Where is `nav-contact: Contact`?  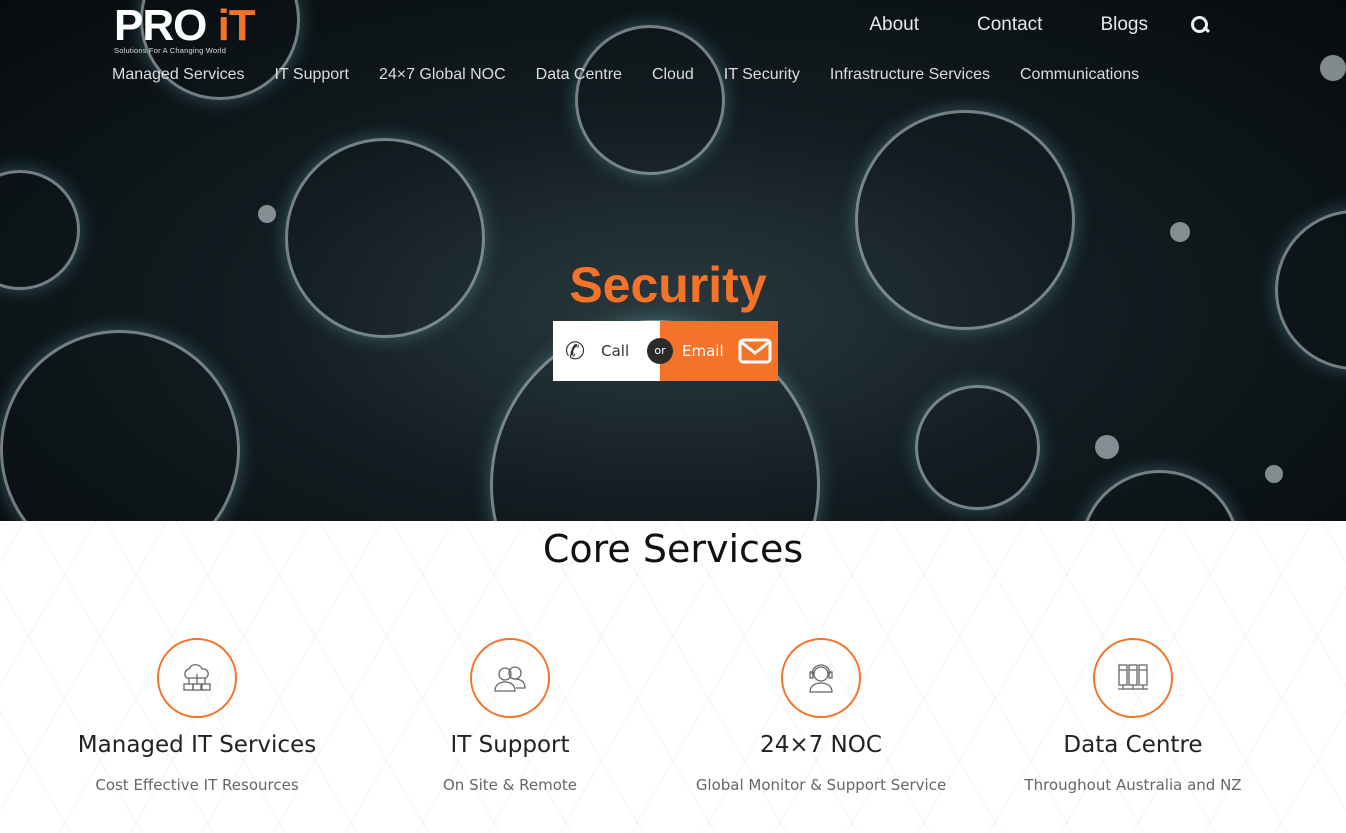
nav-contact: Contact is located at coordinates (1009, 25).